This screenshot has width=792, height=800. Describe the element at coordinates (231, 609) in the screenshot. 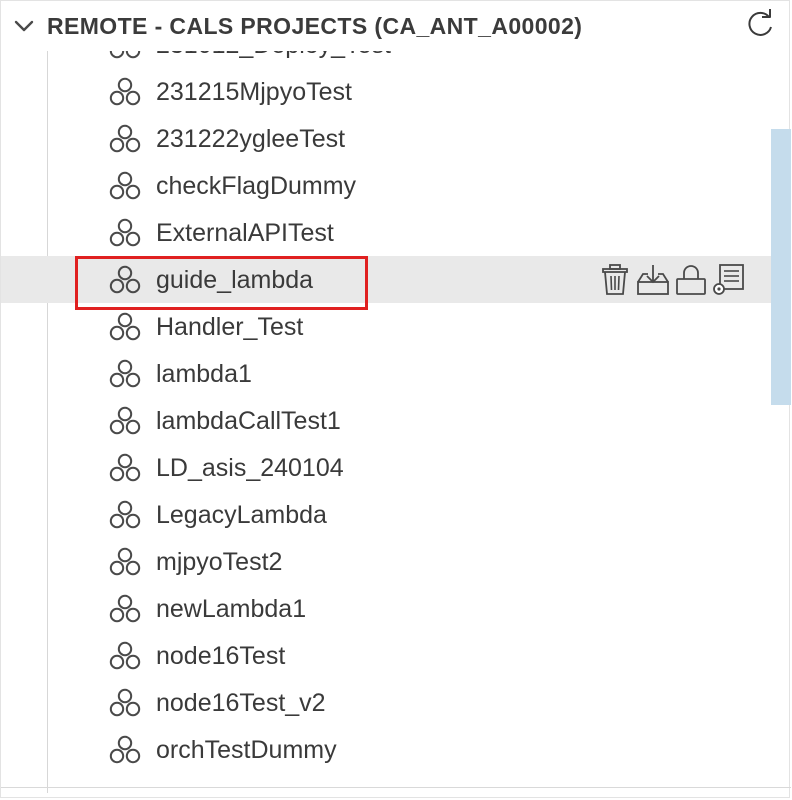

I see `project-item-label: newLambda1` at that location.